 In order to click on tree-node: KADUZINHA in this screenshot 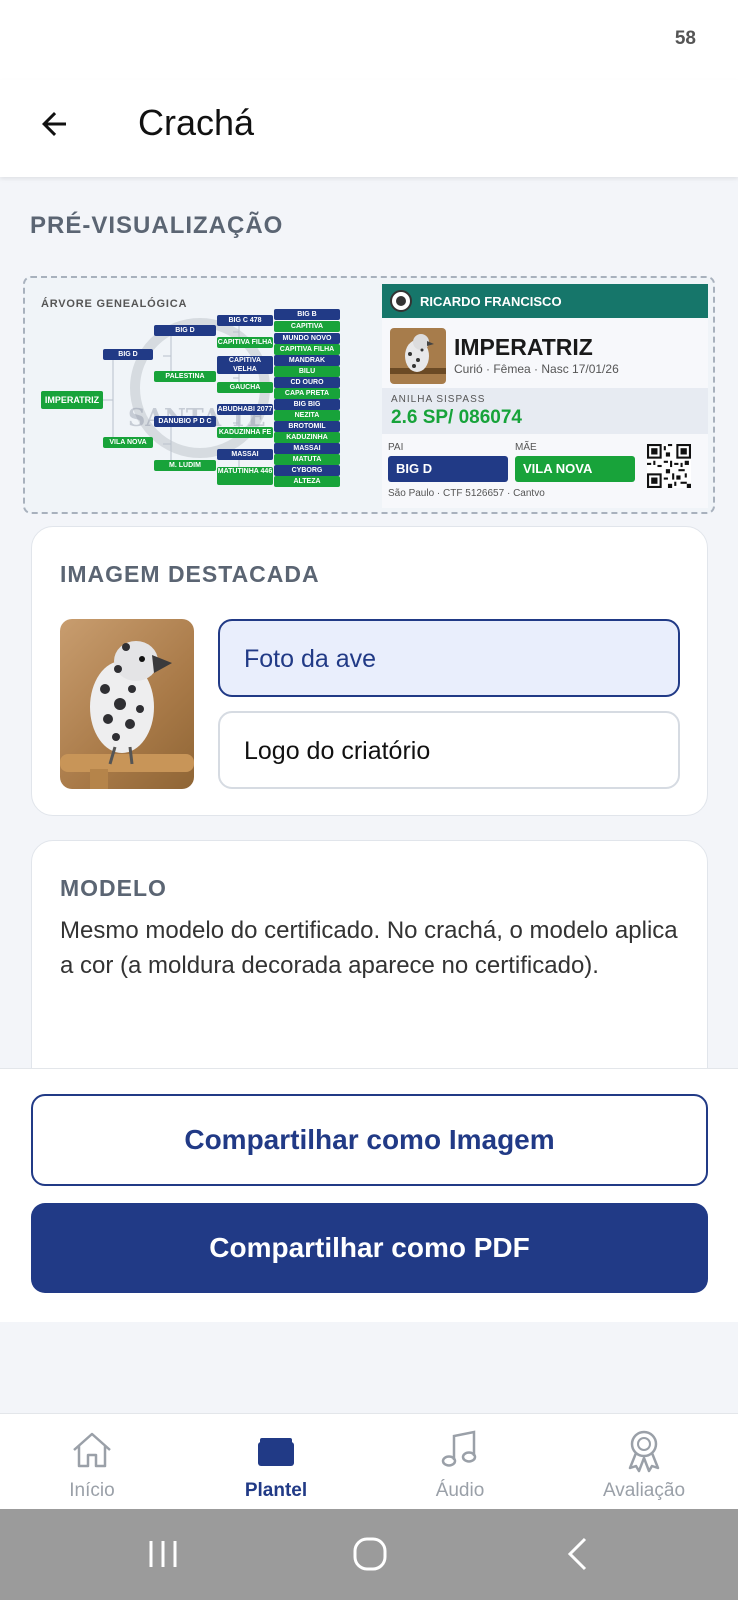, I will do `click(307, 437)`.